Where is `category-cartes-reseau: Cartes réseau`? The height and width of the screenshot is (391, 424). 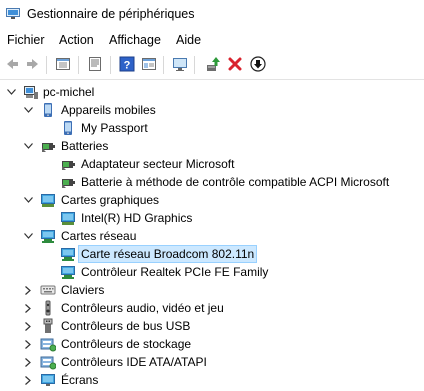
category-cartes-reseau: Cartes réseau is located at coordinates (212, 236).